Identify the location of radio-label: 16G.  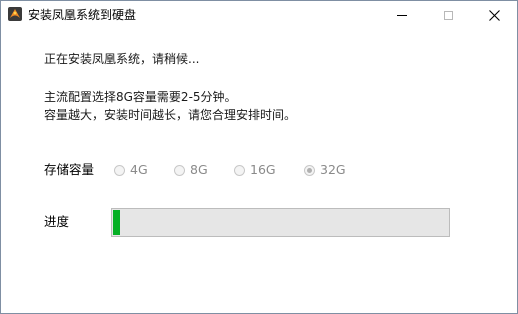
(263, 169).